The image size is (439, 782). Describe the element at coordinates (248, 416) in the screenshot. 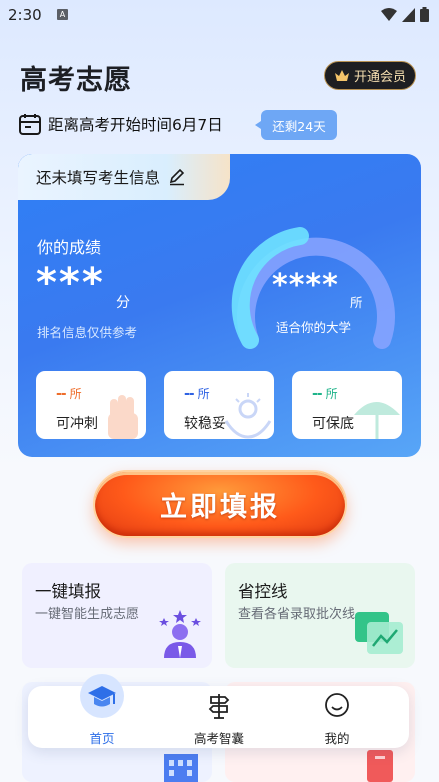

I see `hands-icon` at that location.